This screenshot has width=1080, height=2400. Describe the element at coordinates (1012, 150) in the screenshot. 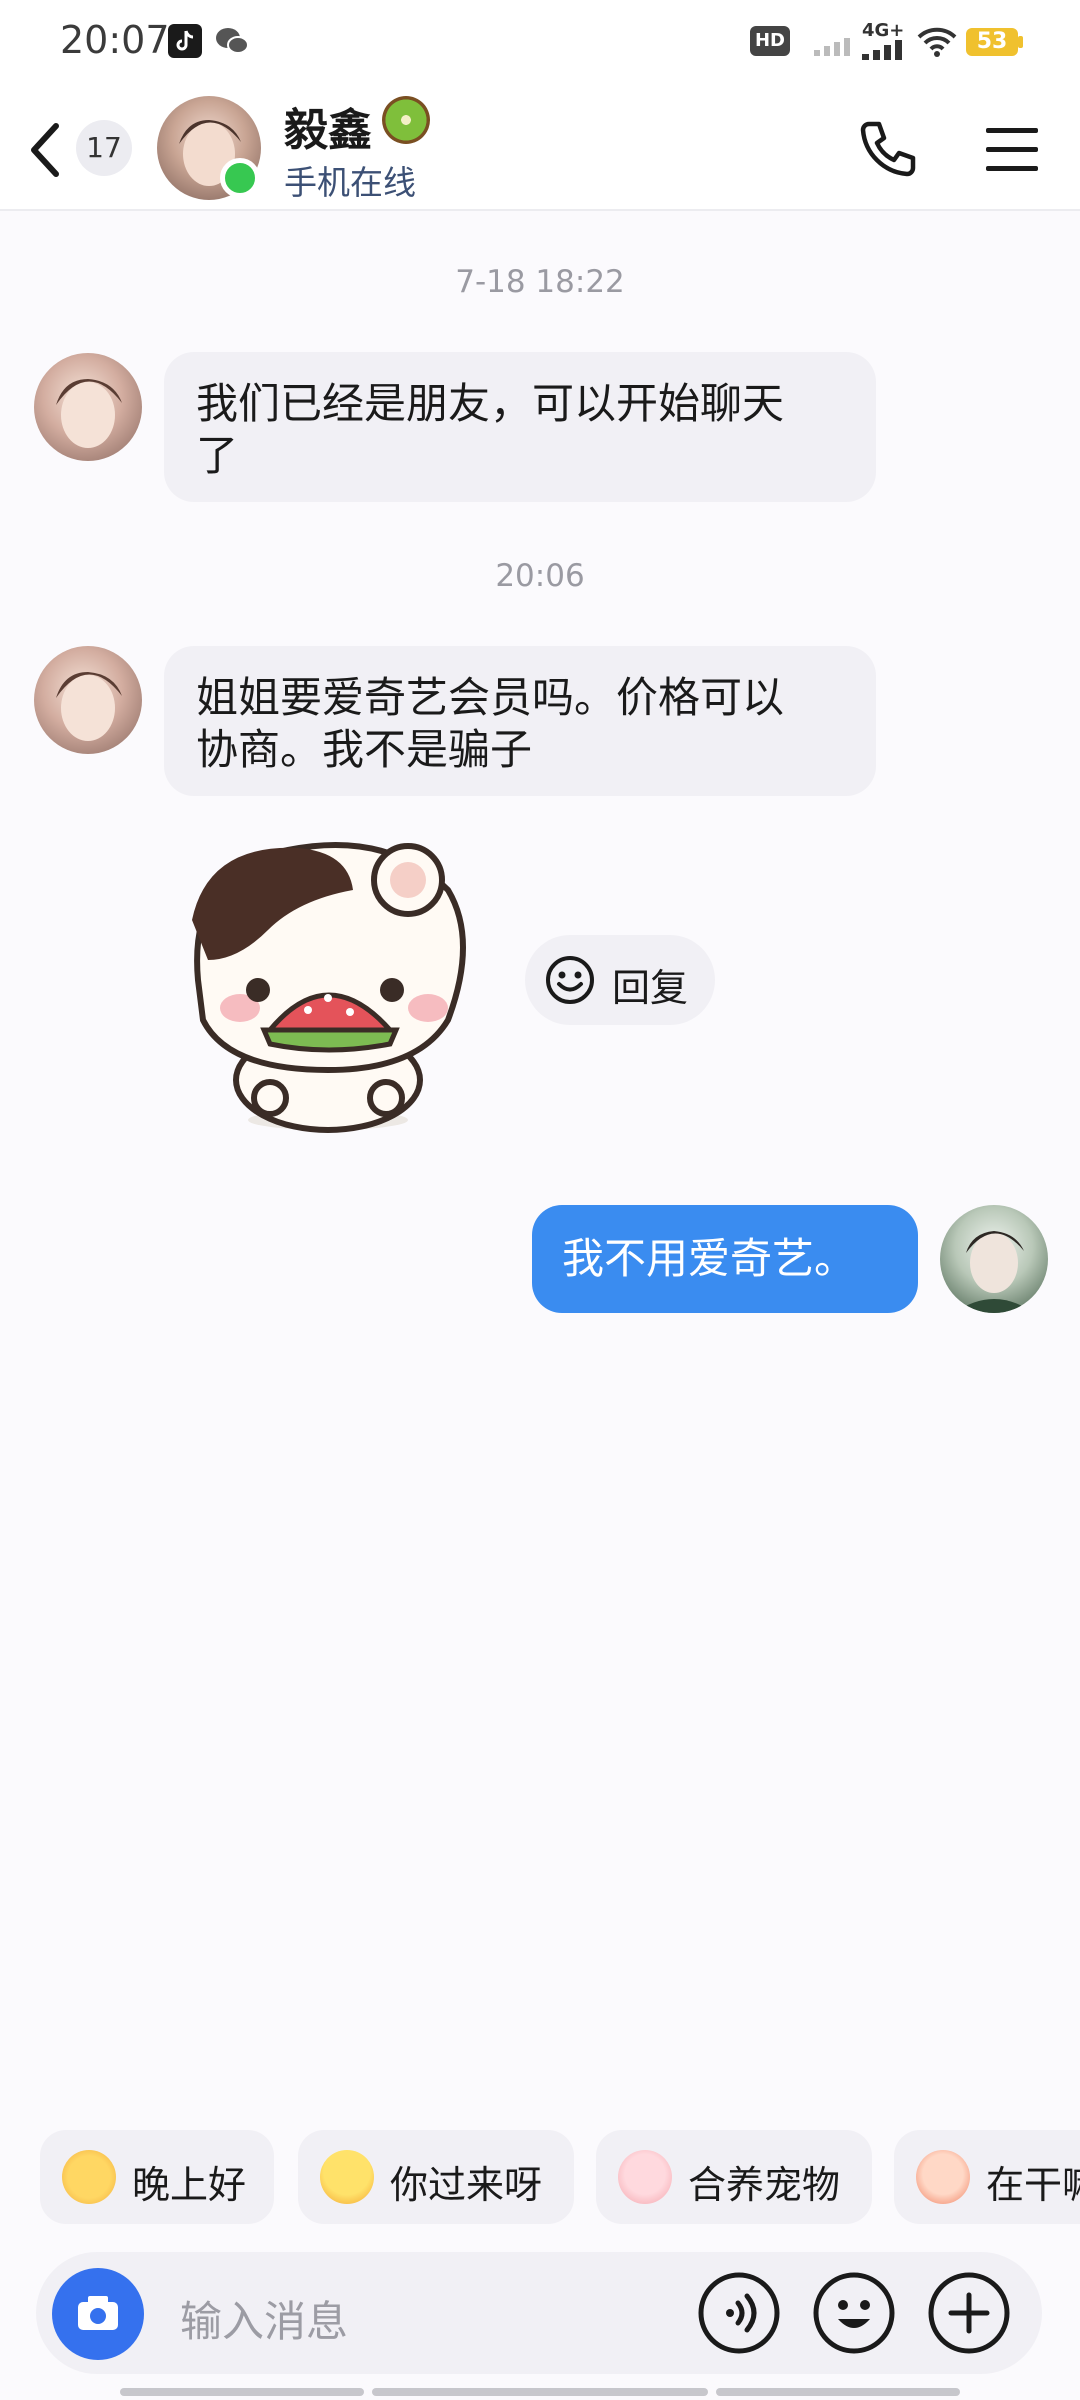

I see `menu-icon` at that location.